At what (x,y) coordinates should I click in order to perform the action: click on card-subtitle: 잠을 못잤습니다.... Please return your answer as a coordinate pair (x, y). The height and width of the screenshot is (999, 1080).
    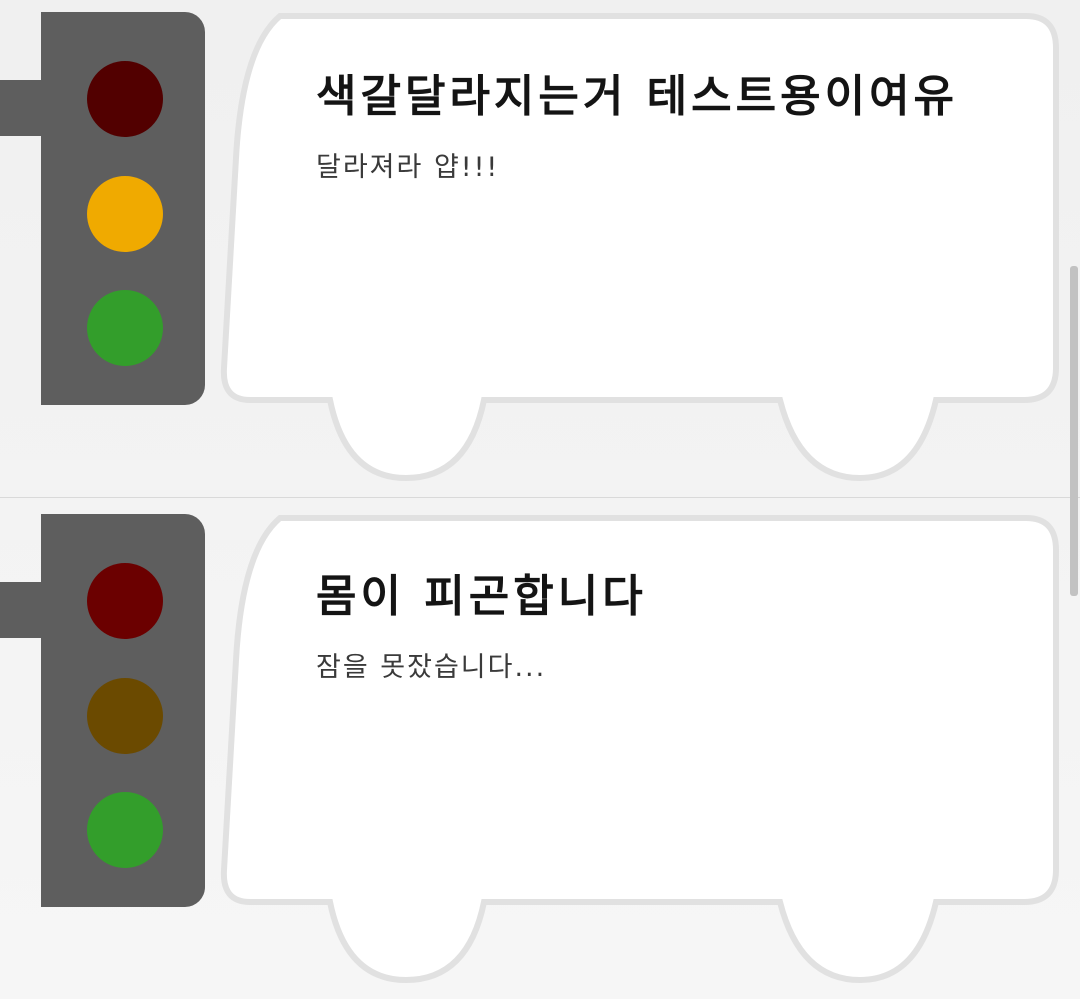
    Looking at the image, I should click on (431, 667).